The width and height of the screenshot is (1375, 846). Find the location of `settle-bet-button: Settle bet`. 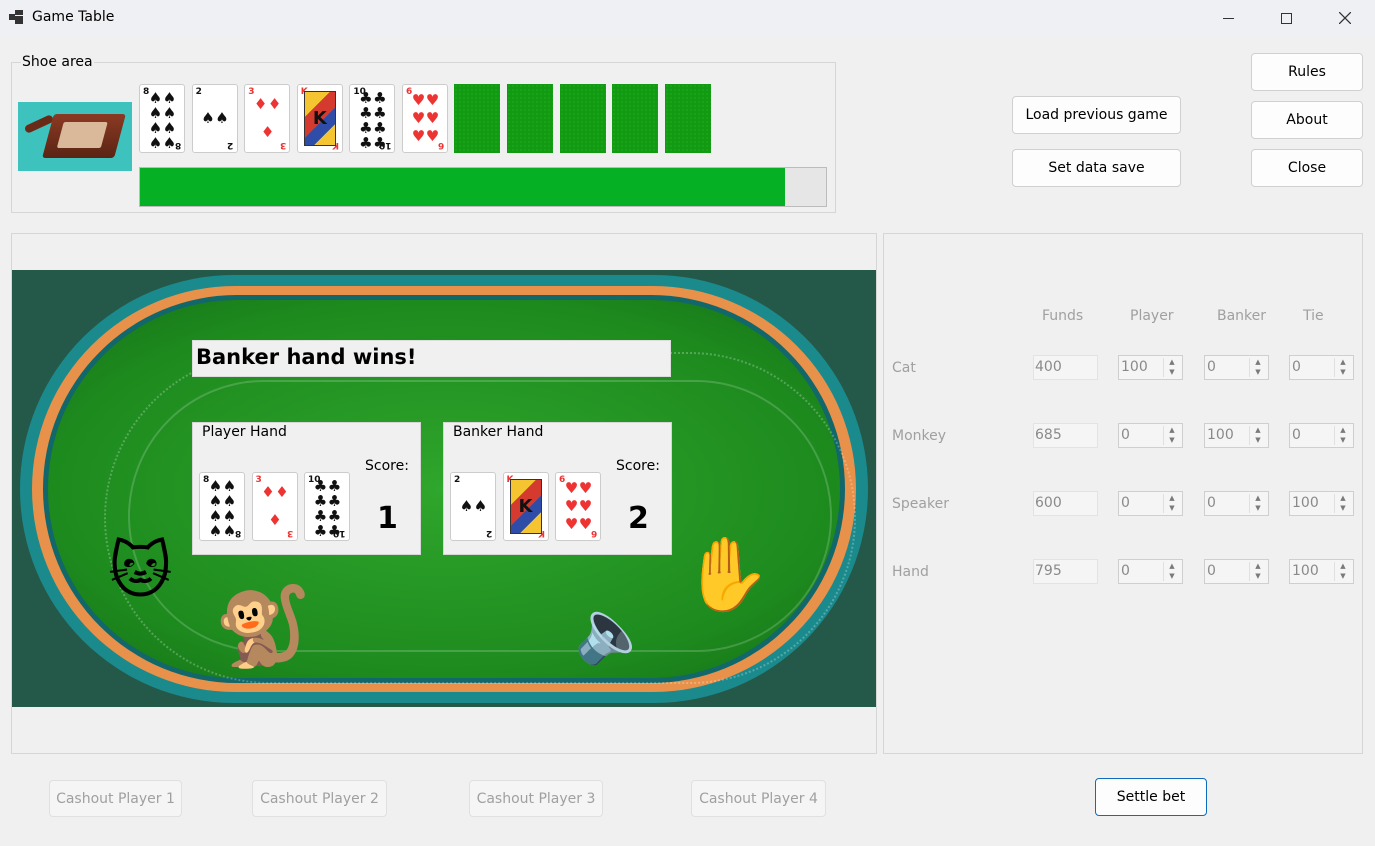

settle-bet-button: Settle bet is located at coordinates (1151, 797).